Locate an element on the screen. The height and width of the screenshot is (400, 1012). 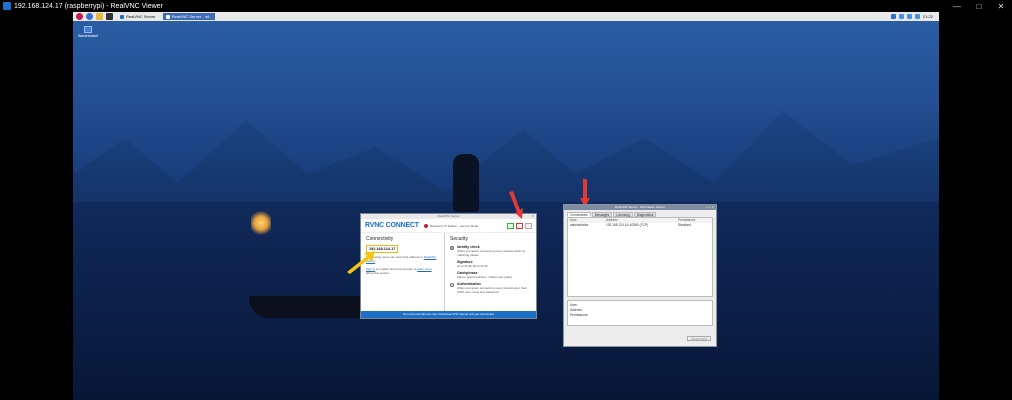
connectivity-heading: Connectivity is located at coordinates (380, 239).